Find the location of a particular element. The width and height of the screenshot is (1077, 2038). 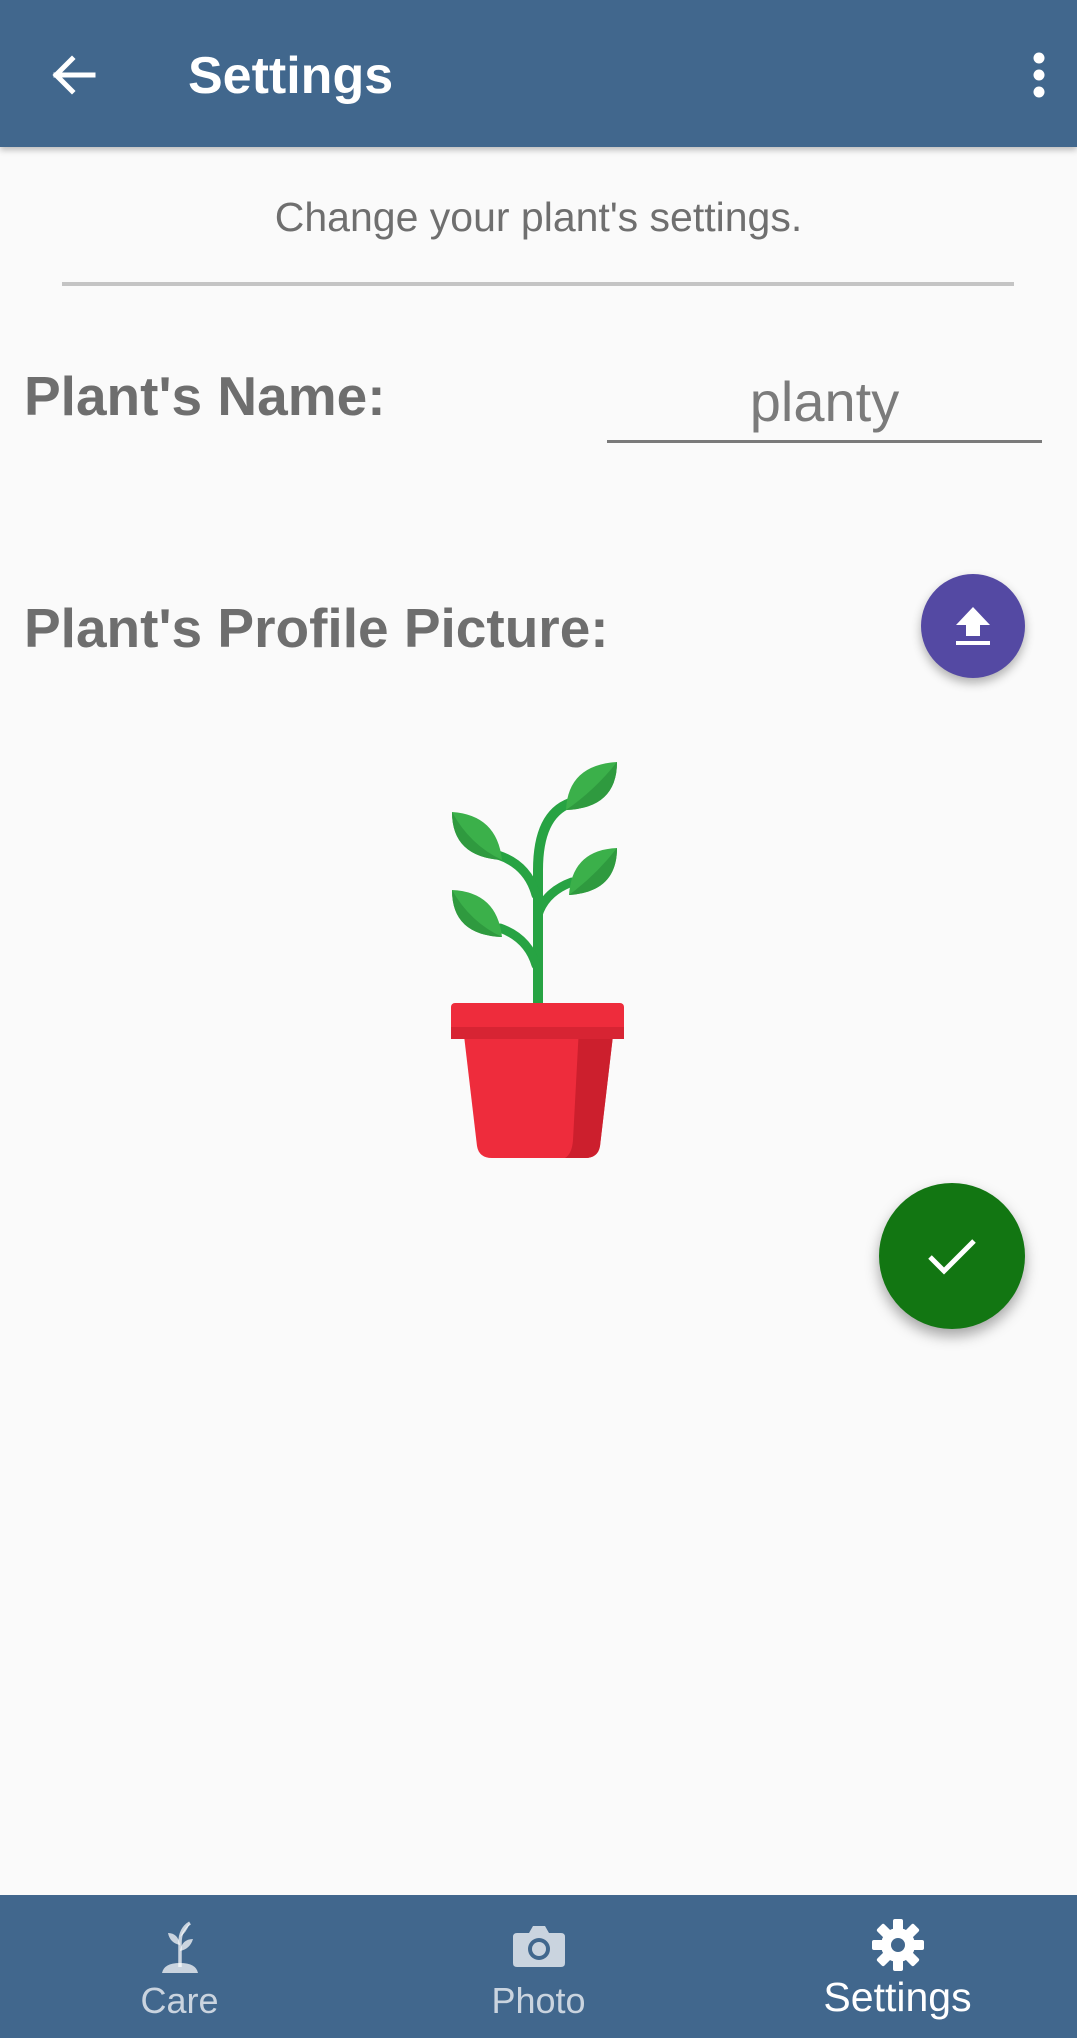

bottom-navigation: Care Photo Settings is located at coordinates (538, 1966).